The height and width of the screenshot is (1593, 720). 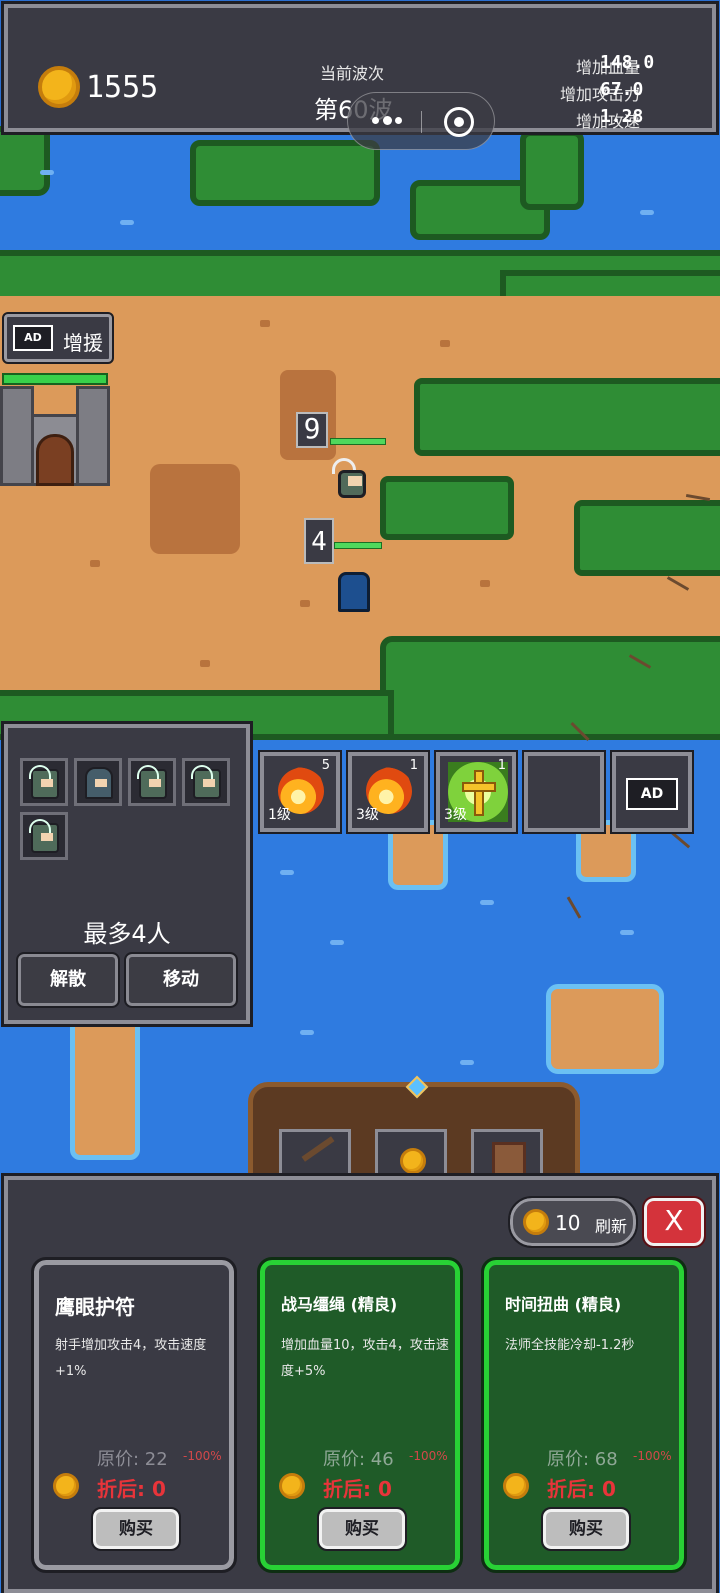 What do you see at coordinates (300, 792) in the screenshot?
I see `skill-slot-fireball: 5 1级` at bounding box center [300, 792].